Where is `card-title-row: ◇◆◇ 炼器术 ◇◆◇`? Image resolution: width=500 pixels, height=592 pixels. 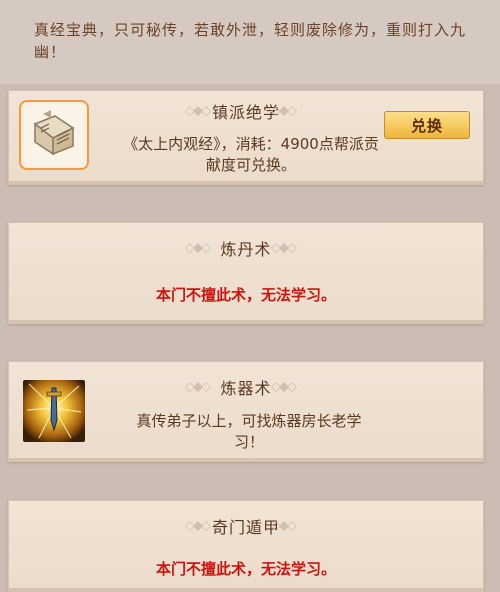
card-title-row: ◇◆◇ 炼器术 ◇◆◇ is located at coordinates (246, 387).